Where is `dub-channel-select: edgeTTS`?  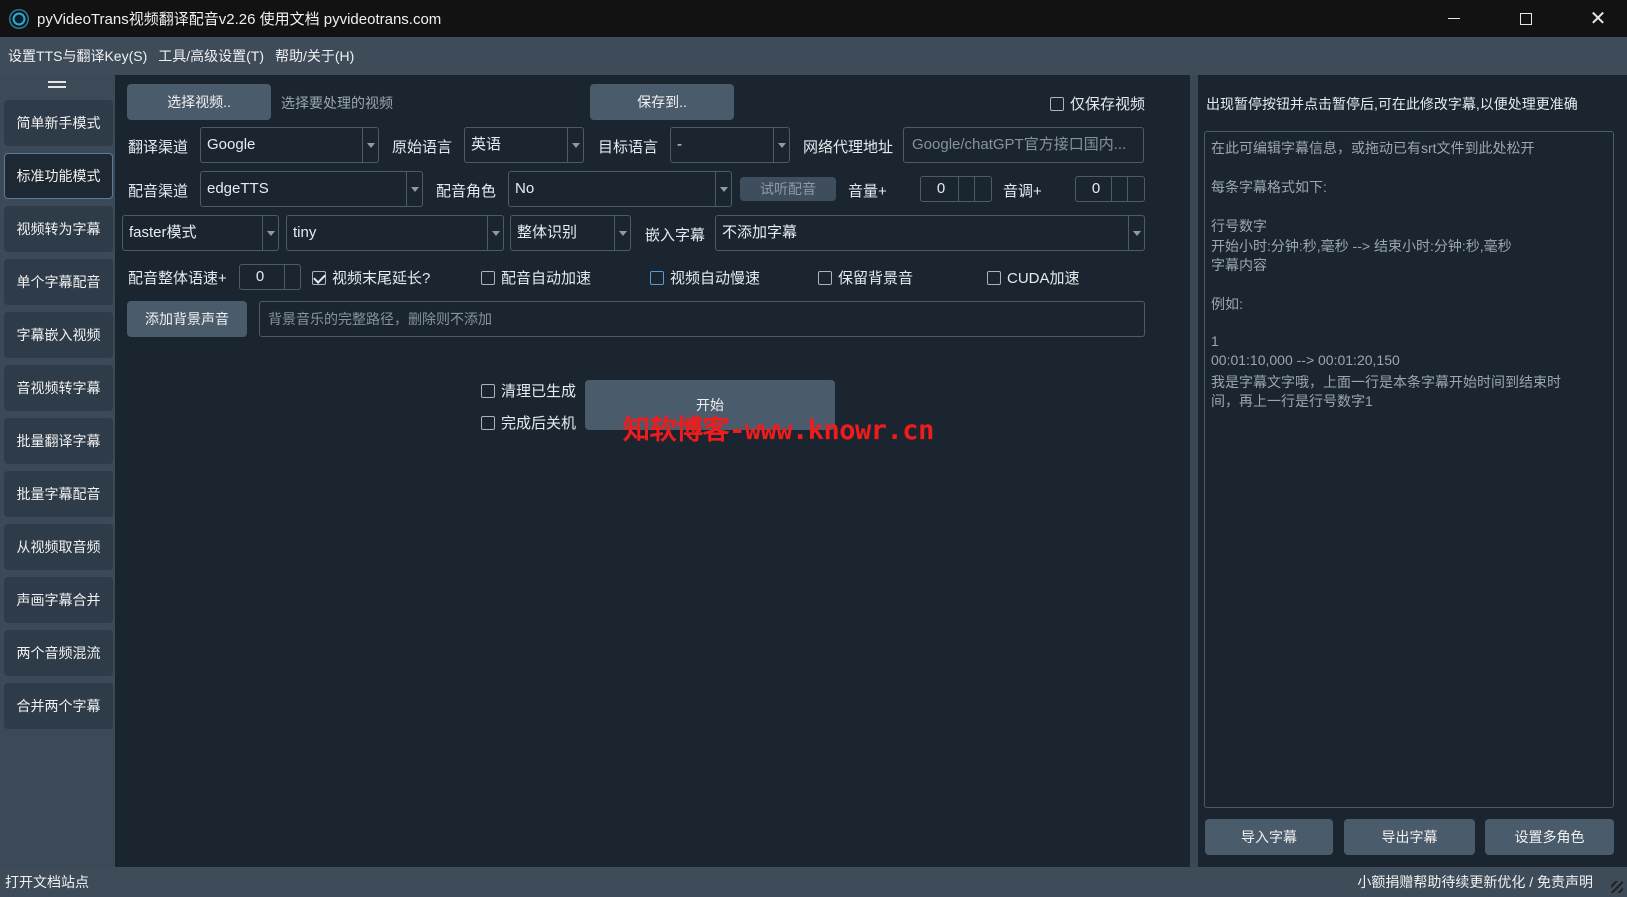 dub-channel-select: edgeTTS is located at coordinates (311, 189).